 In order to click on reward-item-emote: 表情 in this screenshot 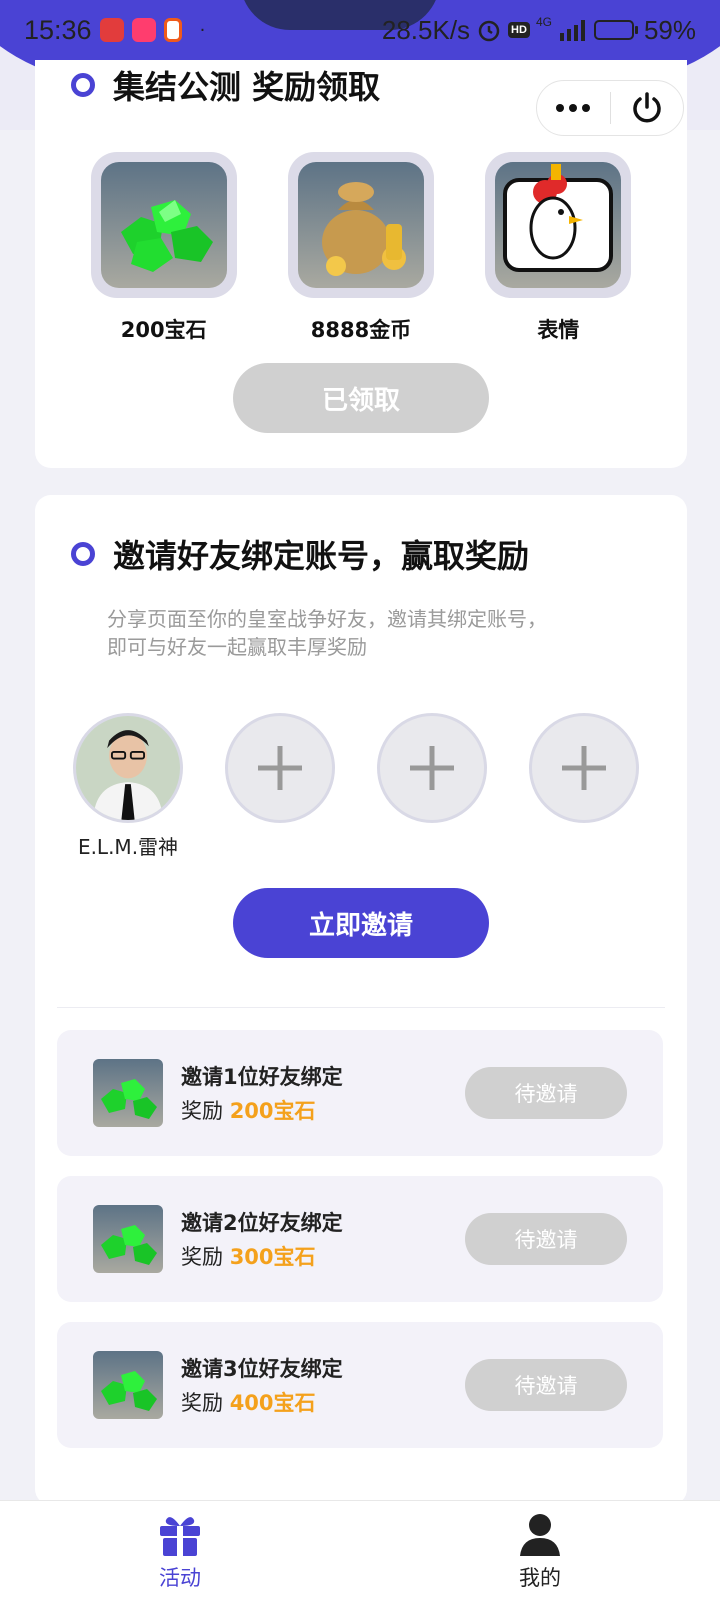, I will do `click(558, 248)`.